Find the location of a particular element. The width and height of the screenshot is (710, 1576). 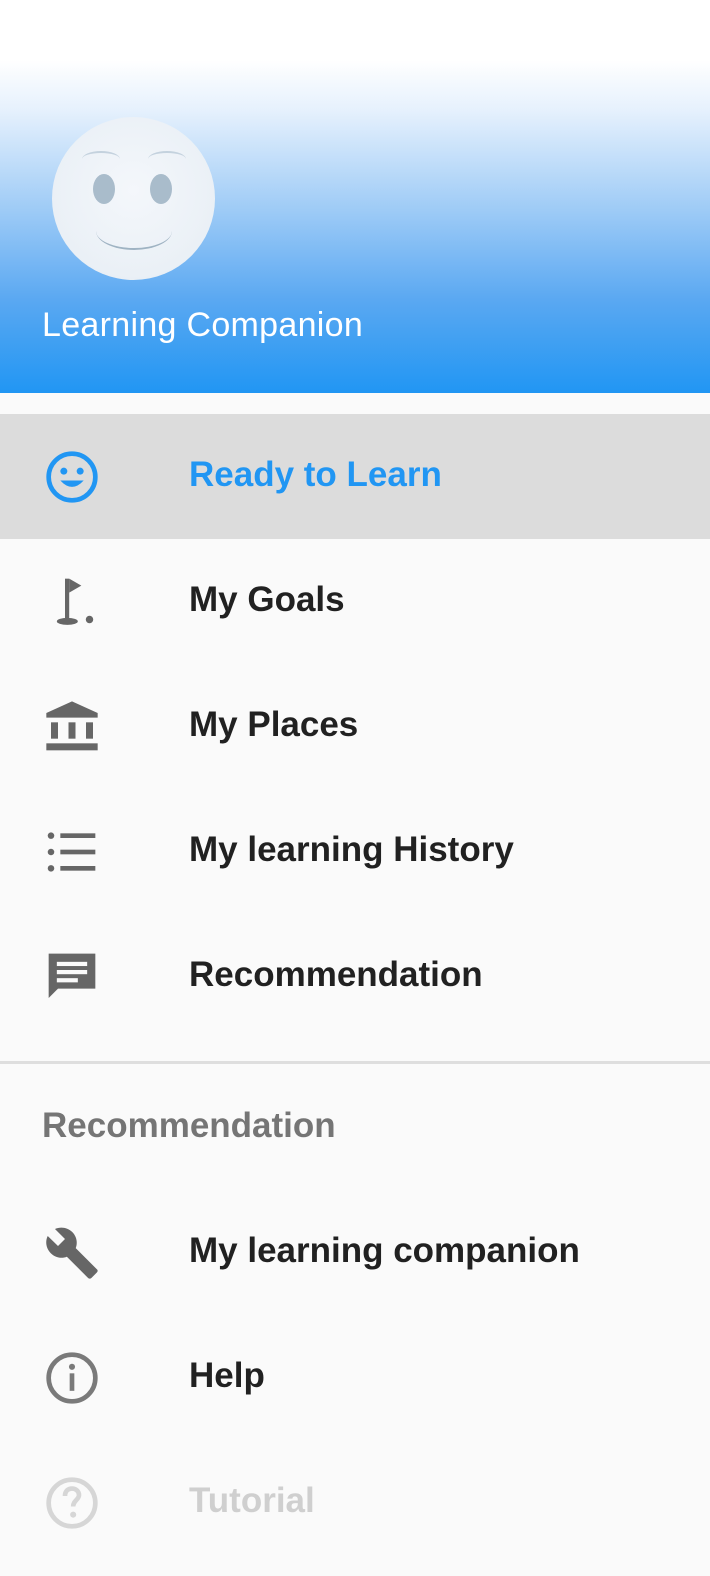

menu-item-label: Ready to Learn is located at coordinates (315, 474).